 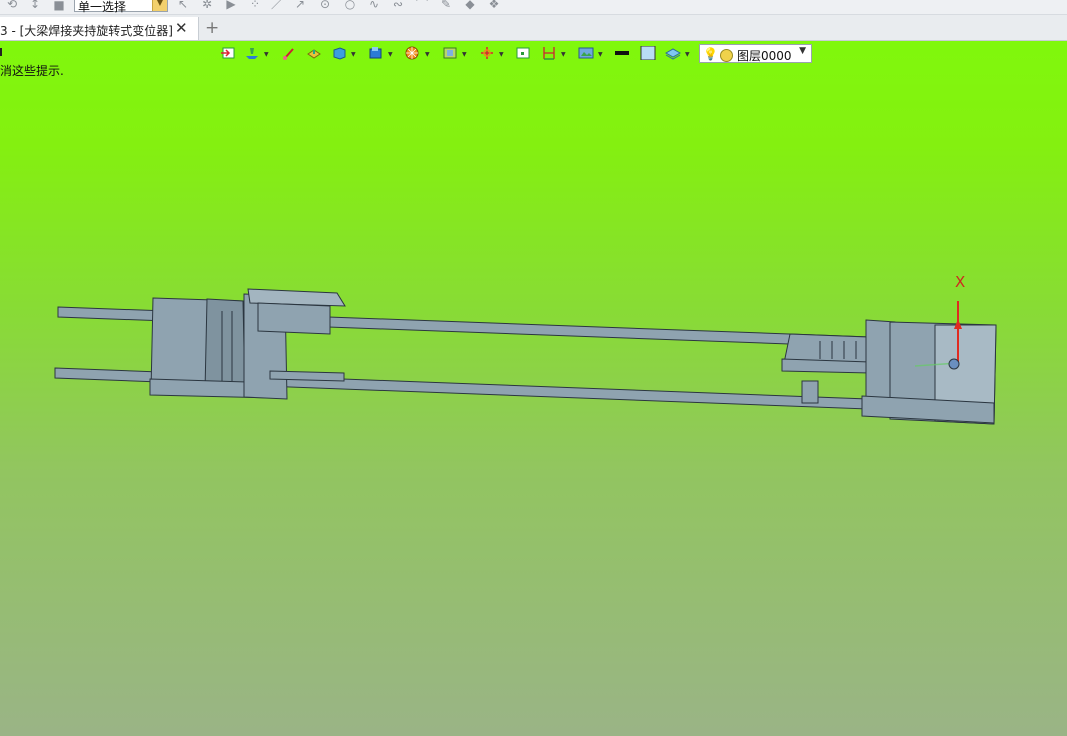 What do you see at coordinates (960, 282) in the screenshot?
I see `x-axis-label: X` at bounding box center [960, 282].